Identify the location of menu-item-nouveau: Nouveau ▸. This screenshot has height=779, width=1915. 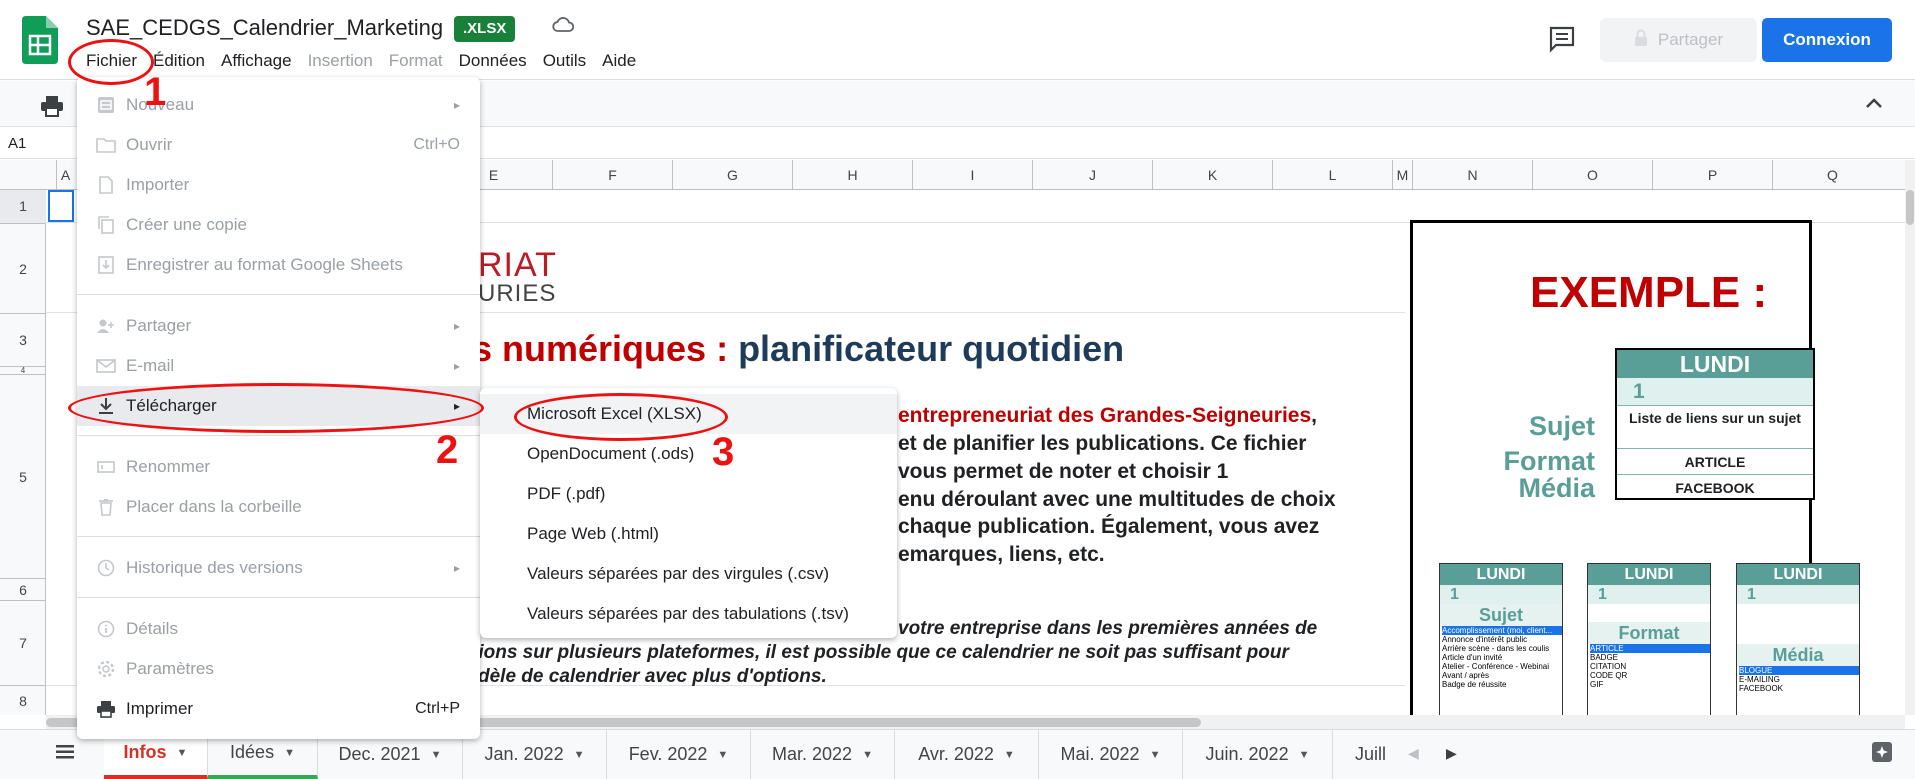
(278, 105).